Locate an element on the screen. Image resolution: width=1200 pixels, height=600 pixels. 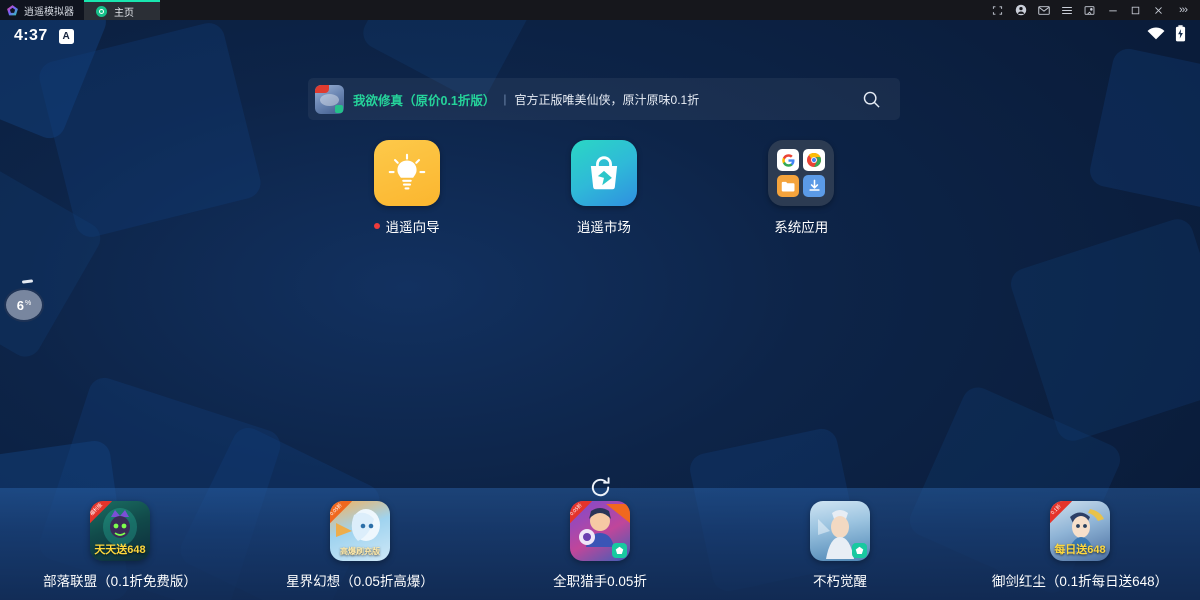
app-icon-market: 逍遥市场 is located at coordinates (603, 188).